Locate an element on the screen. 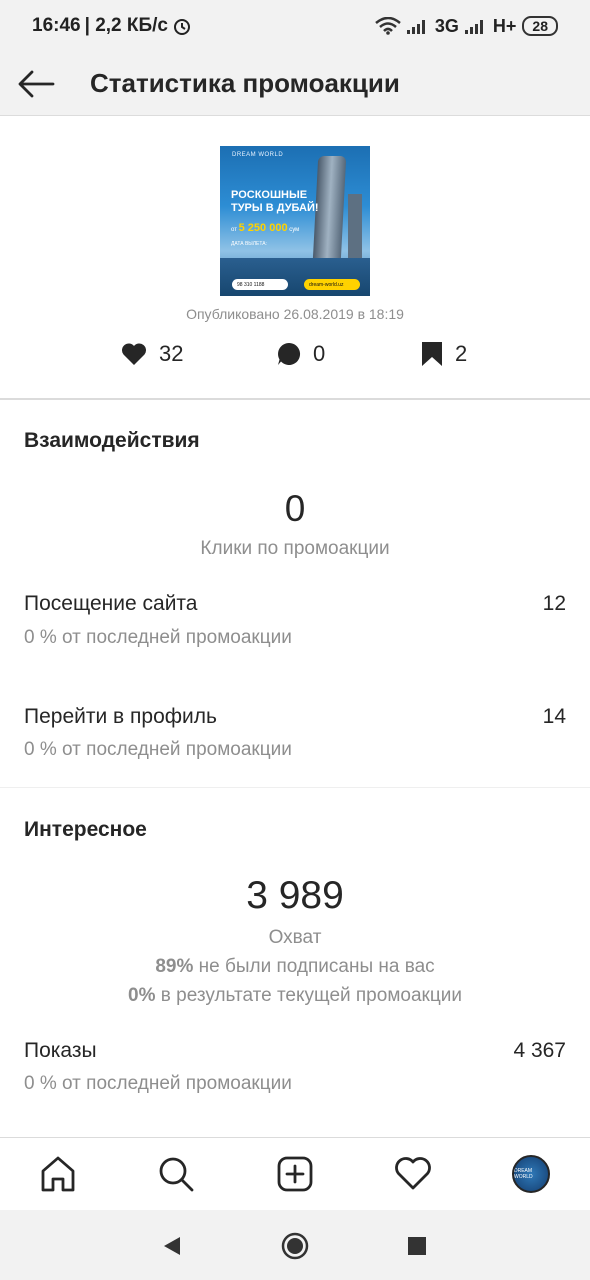 The width and height of the screenshot is (590, 1280). website-visits-sub: 0 % от последней промоакции is located at coordinates (158, 637).